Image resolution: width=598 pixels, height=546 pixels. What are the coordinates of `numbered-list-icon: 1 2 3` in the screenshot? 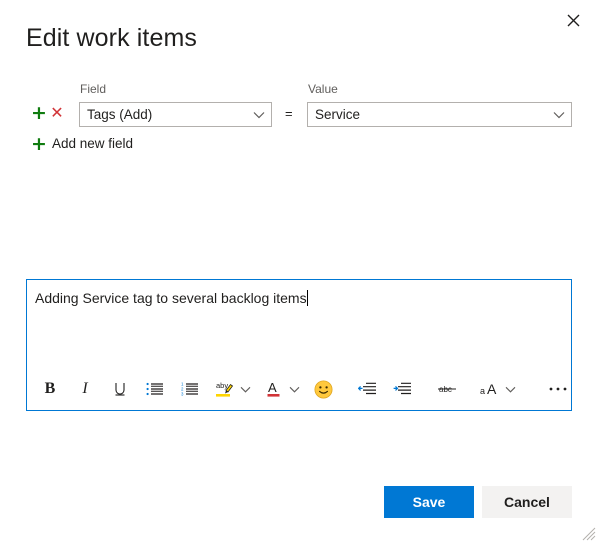 It's located at (190, 389).